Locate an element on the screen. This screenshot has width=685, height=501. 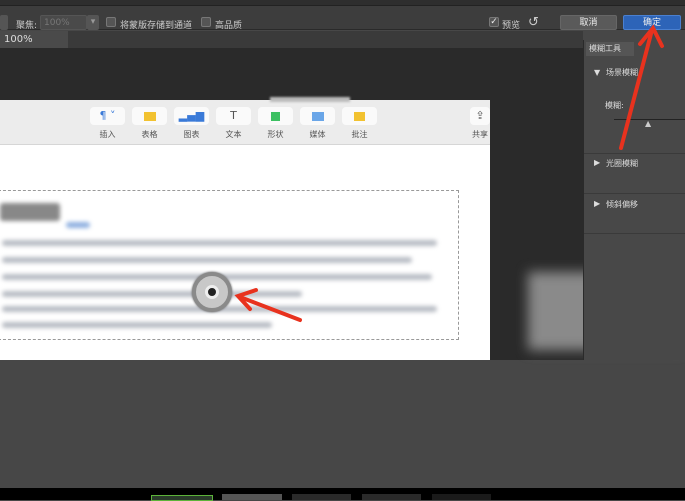
paragraph-icon: ¶ ˅ is located at coordinates (107, 116).